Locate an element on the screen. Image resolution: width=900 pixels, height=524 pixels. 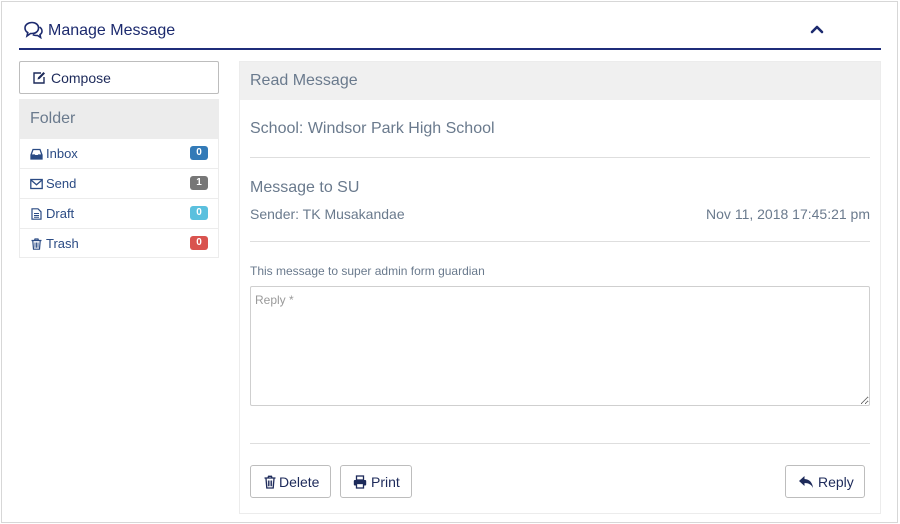
folder-item-draft: Draft 0 is located at coordinates (119, 214).